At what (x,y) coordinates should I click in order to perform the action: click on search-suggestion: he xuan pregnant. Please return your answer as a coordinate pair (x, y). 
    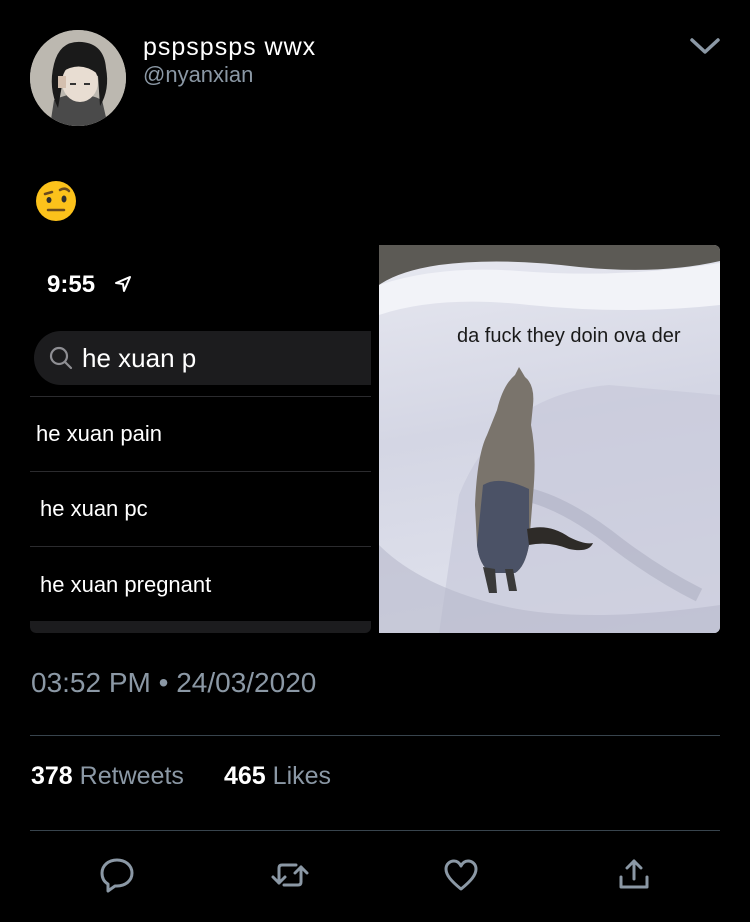
    Looking at the image, I should click on (126, 584).